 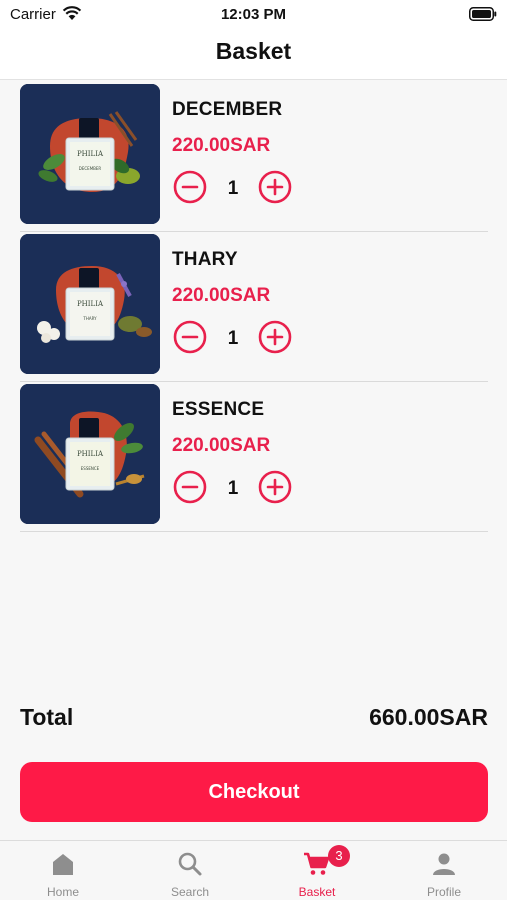 I want to click on tab-basket: 3 Basket, so click(x=317, y=870).